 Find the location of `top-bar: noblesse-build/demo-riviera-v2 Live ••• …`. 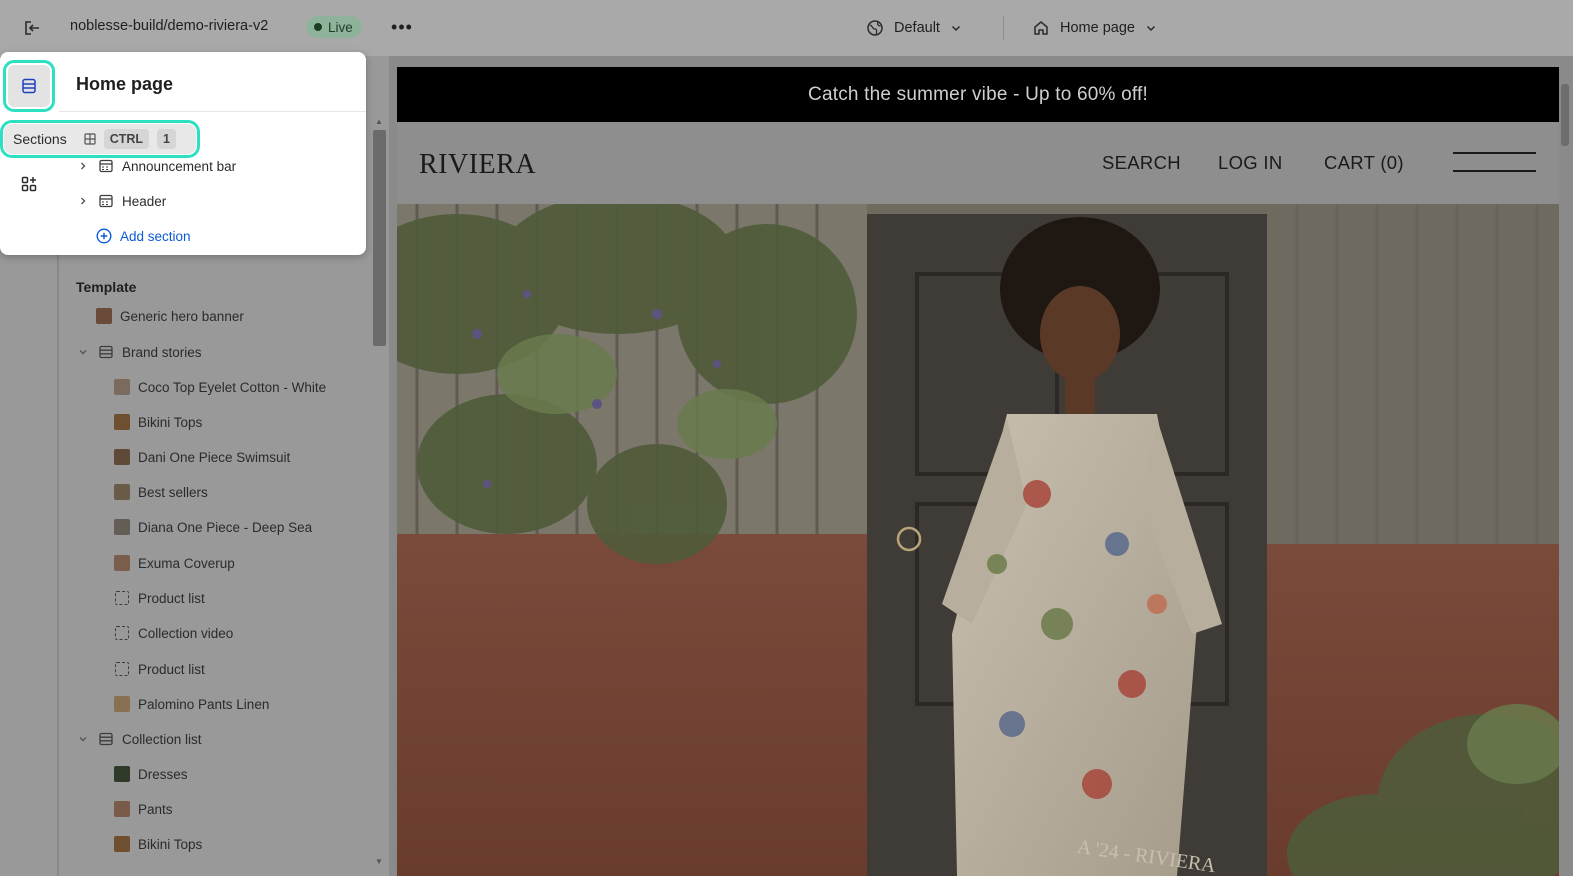

top-bar: noblesse-build/demo-riviera-v2 Live ••• … is located at coordinates (786, 28).